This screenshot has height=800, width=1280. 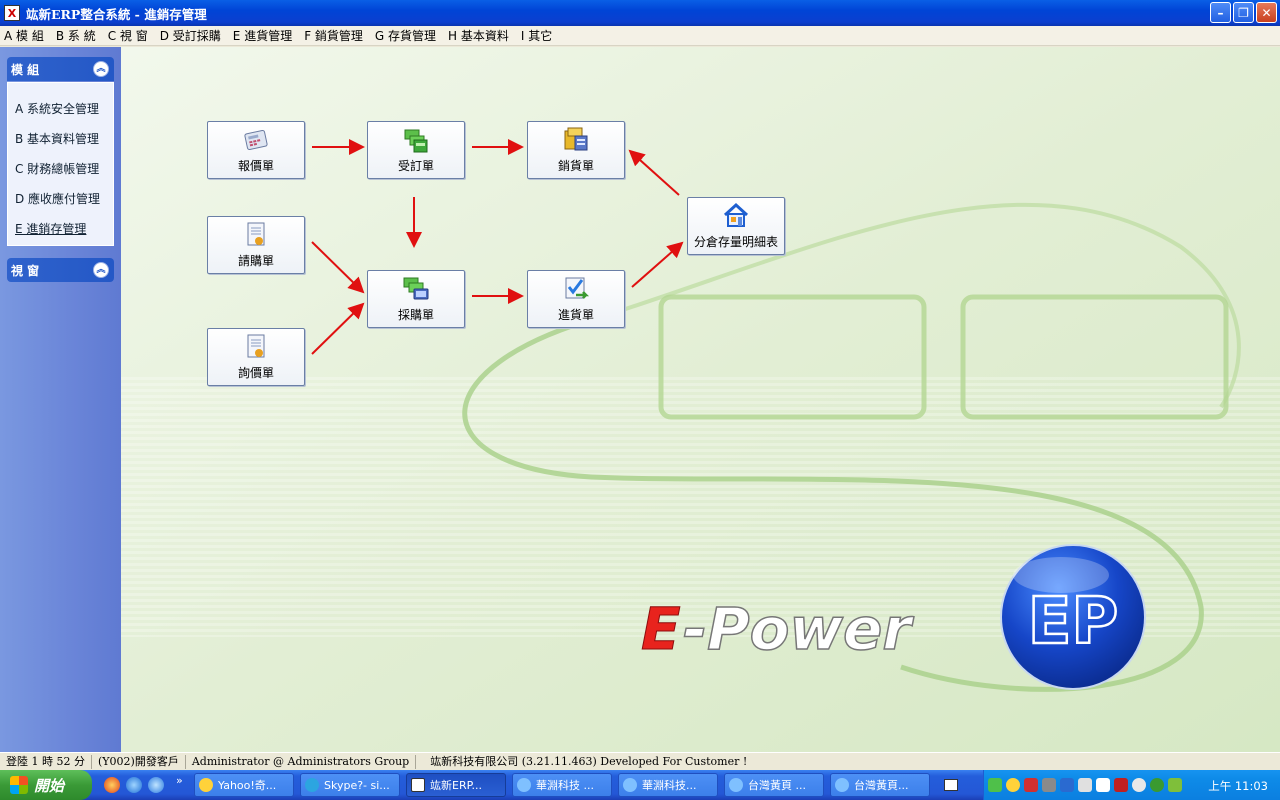 I want to click on smiley-icon, so click(x=206, y=785).